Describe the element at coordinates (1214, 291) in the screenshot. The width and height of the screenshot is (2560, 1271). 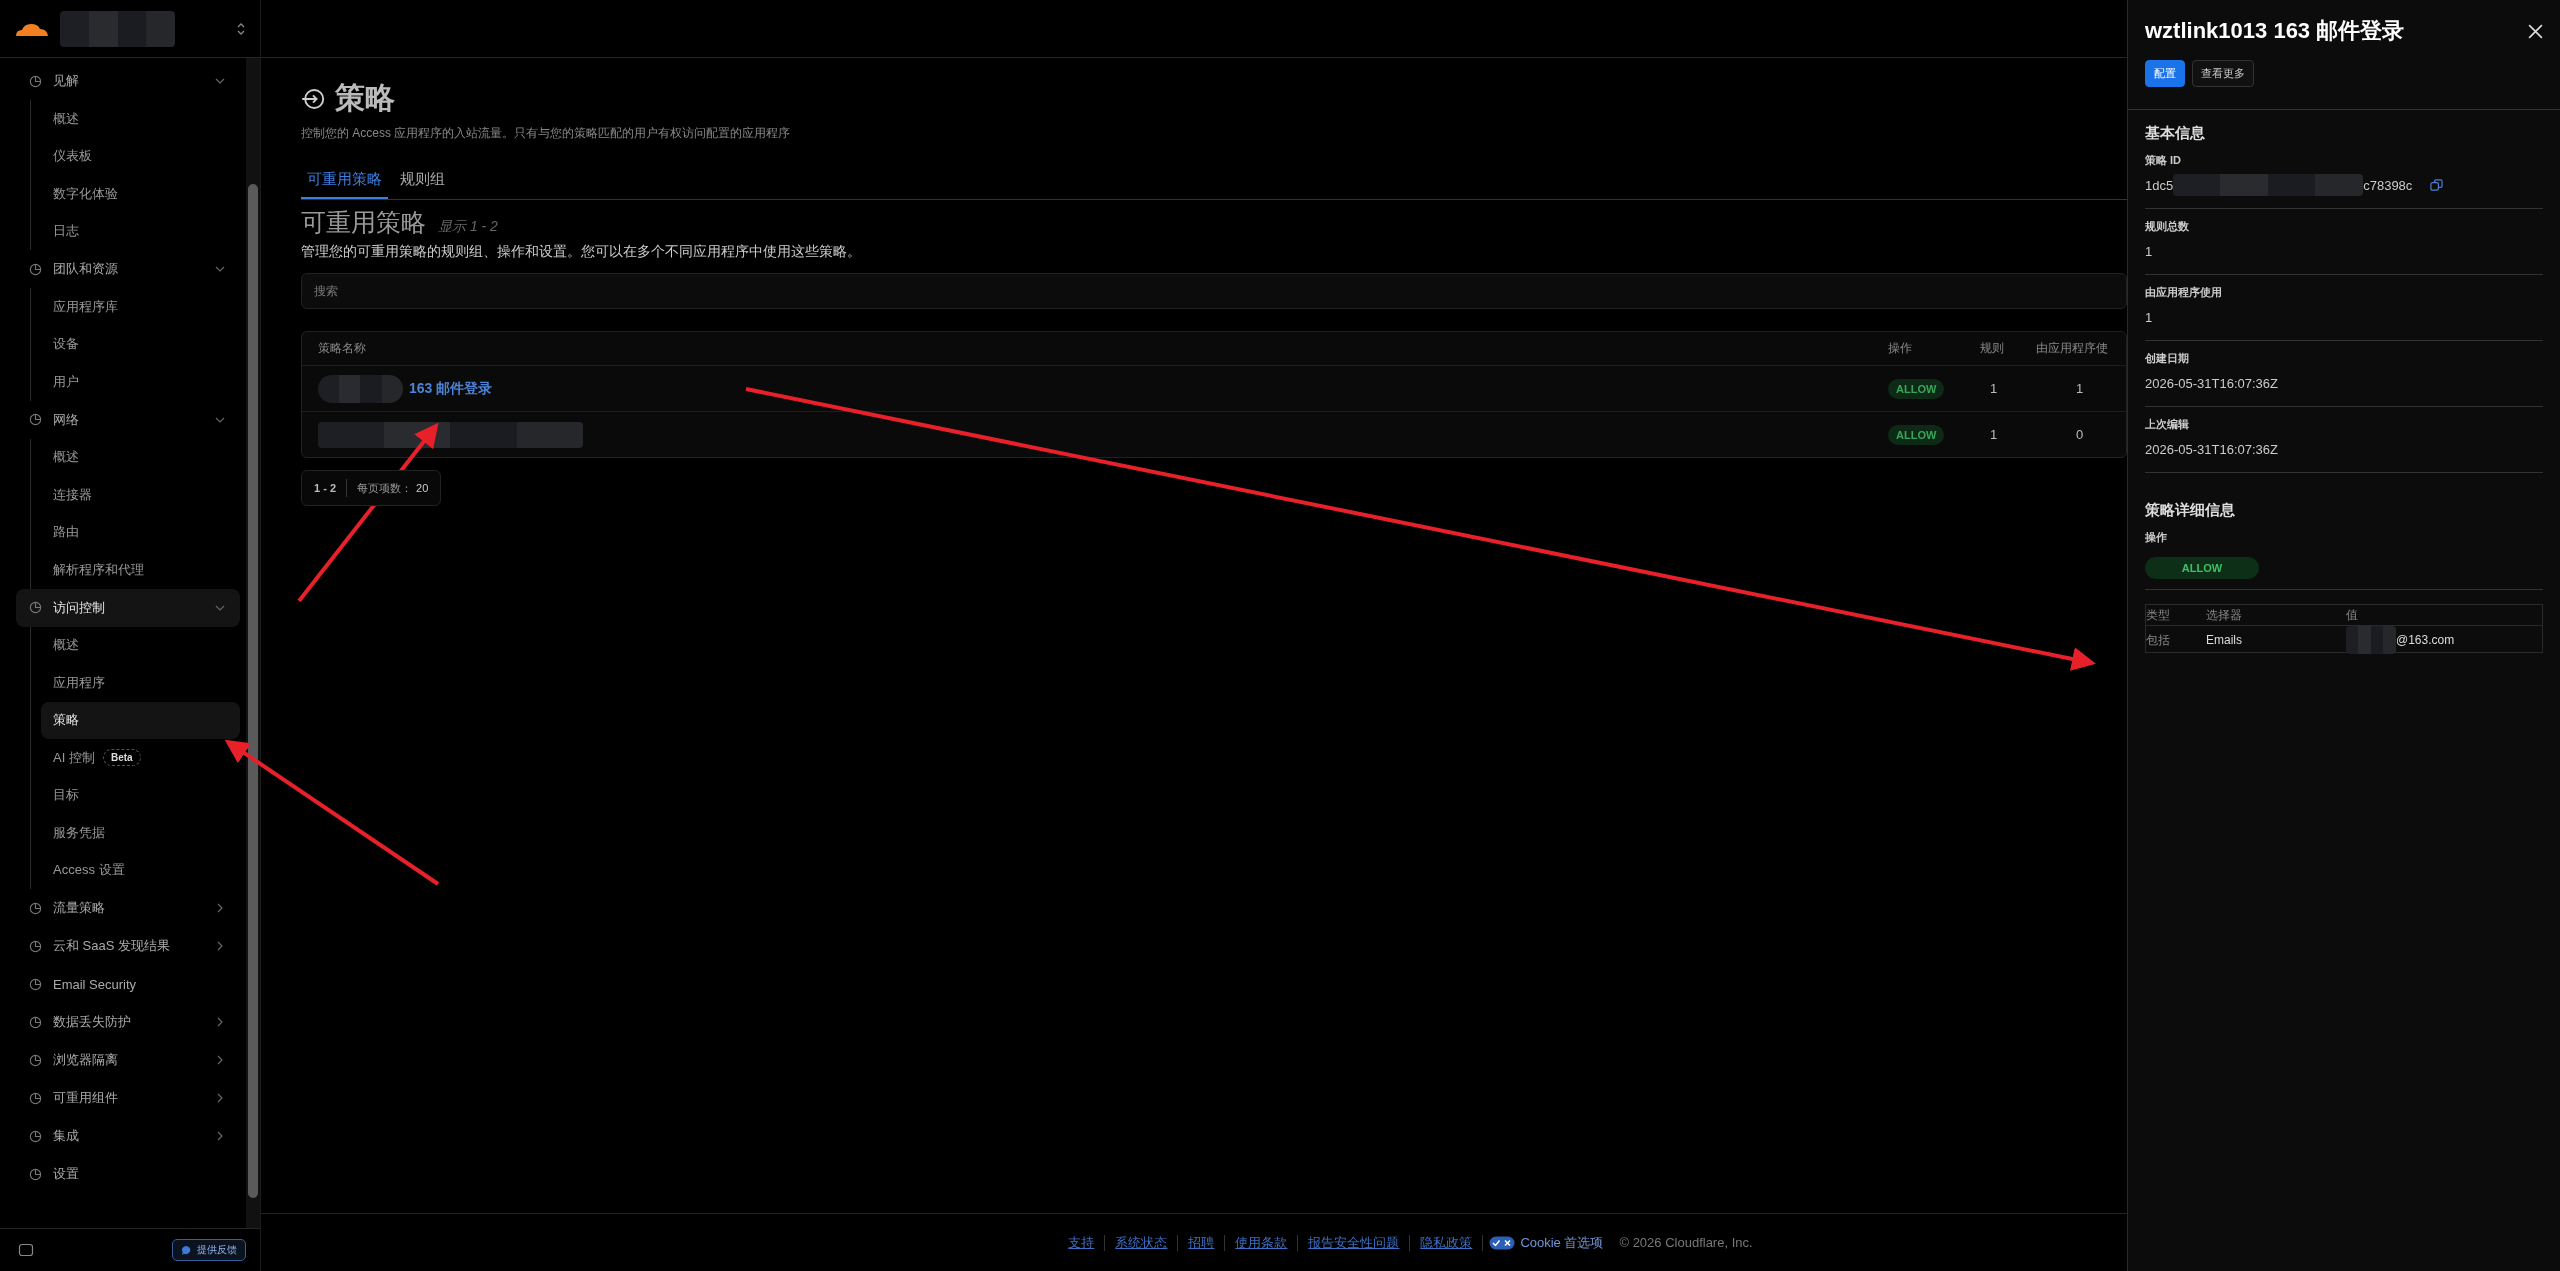
I see `search-field: 搜索` at that location.